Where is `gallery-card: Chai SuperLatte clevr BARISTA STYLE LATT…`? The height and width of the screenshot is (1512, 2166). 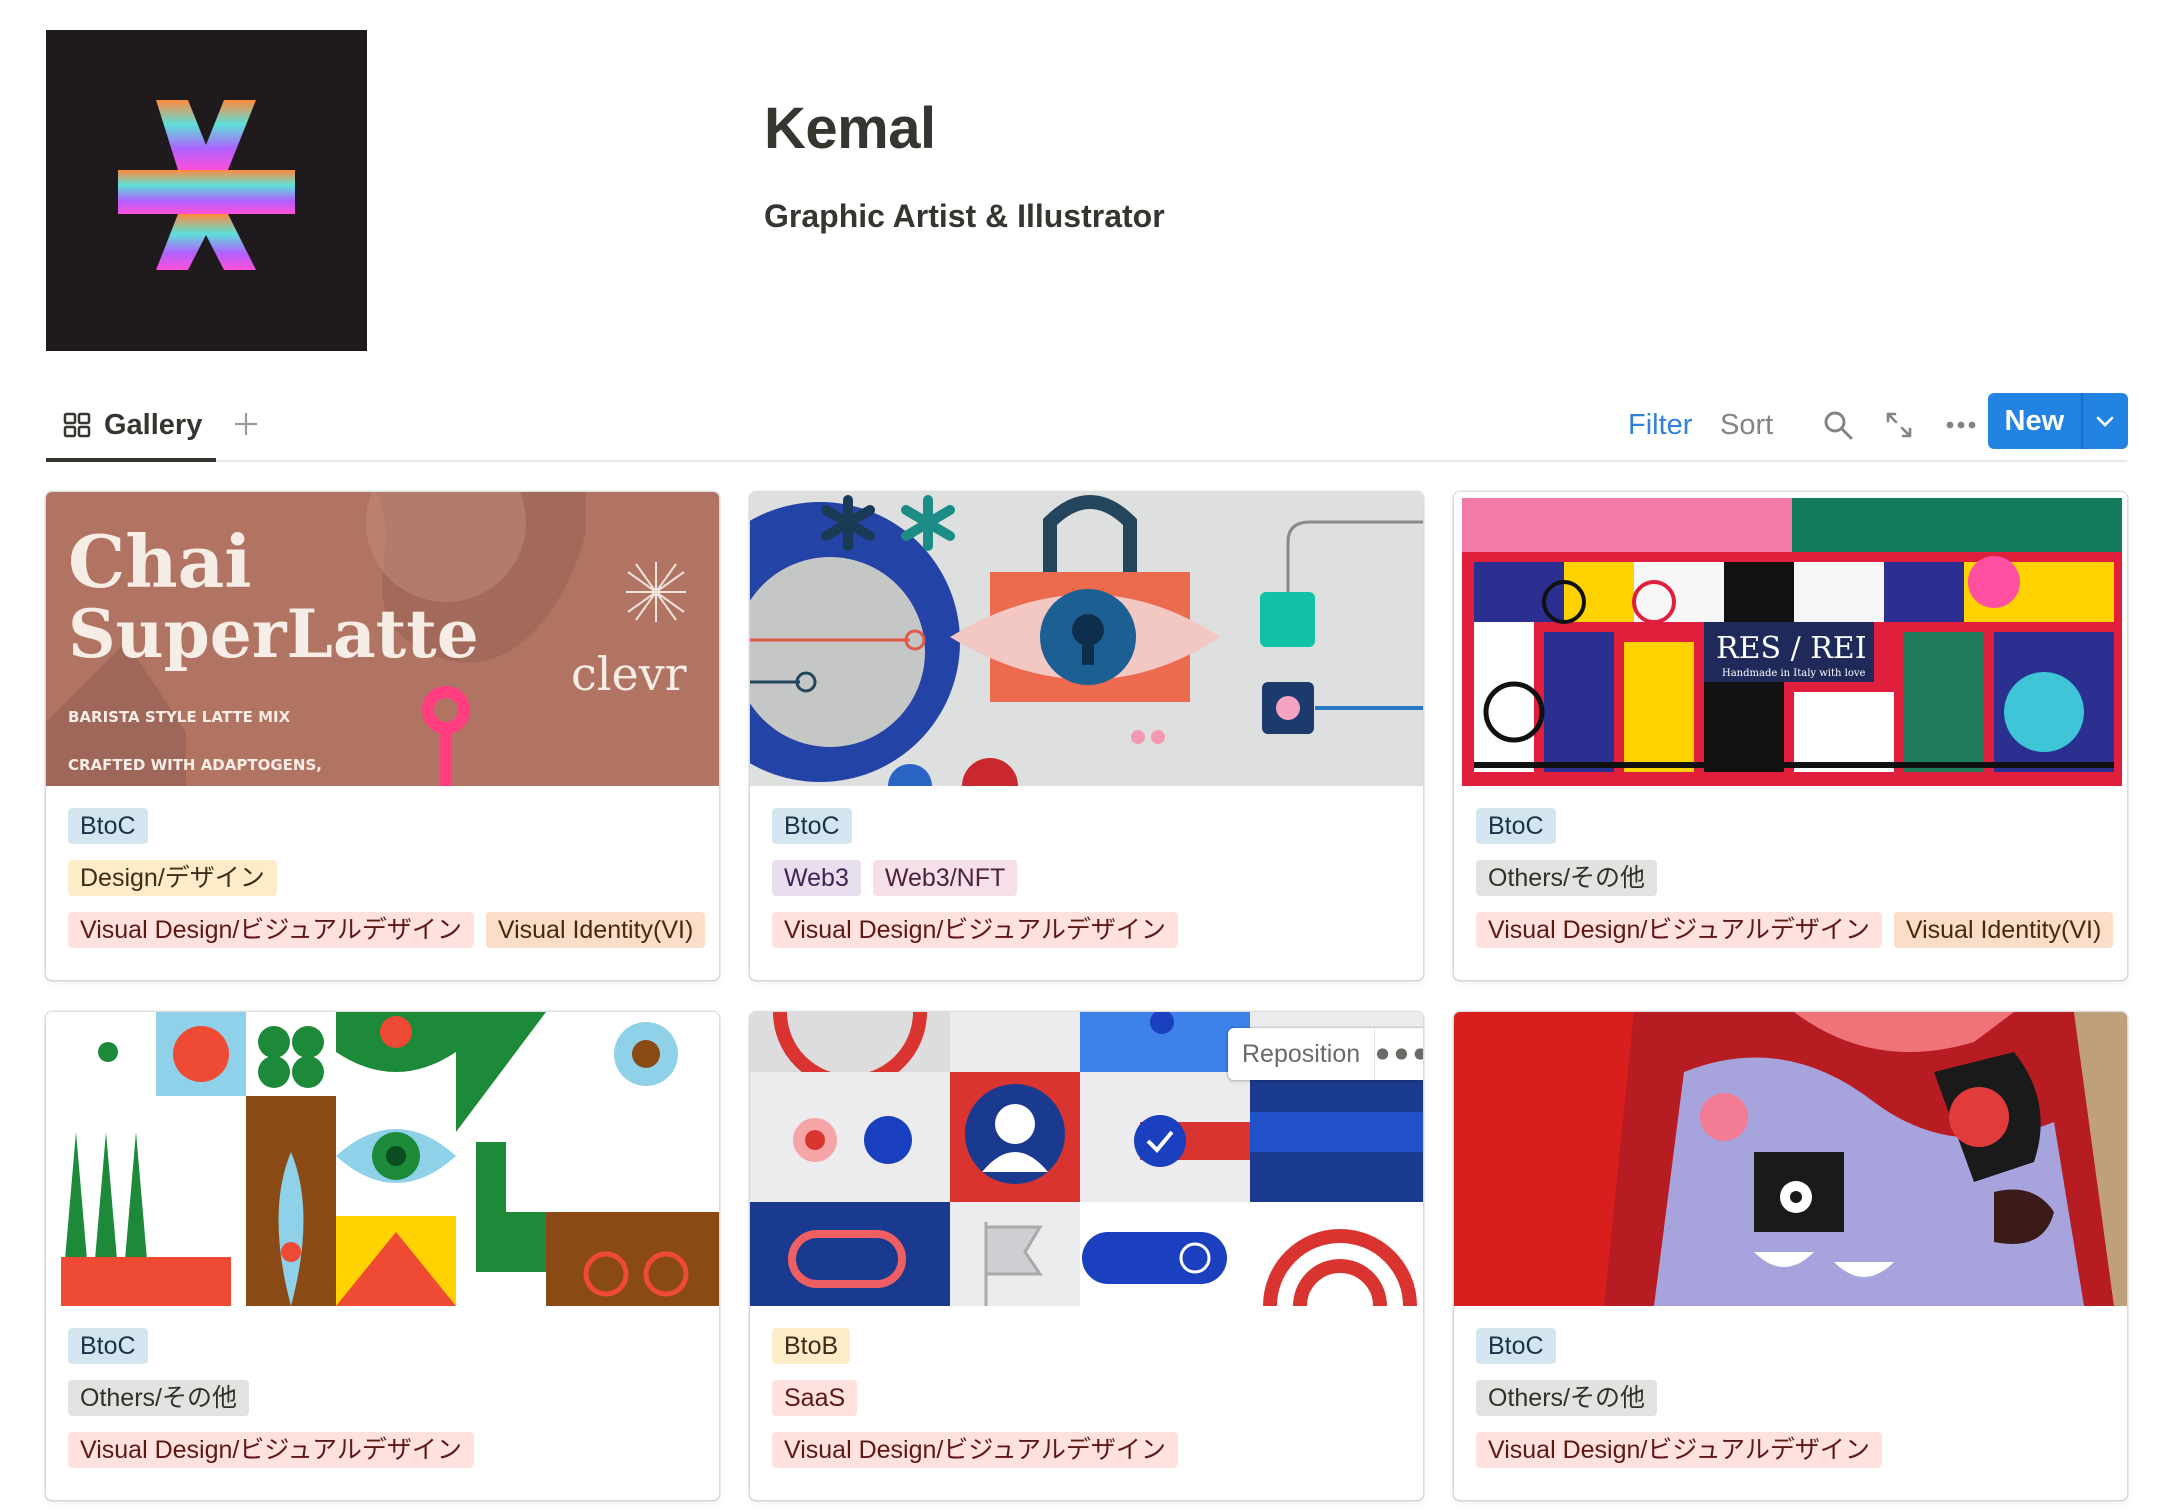
gallery-card: Chai SuperLatte clevr BARISTA STYLE LATT… is located at coordinates (382, 736).